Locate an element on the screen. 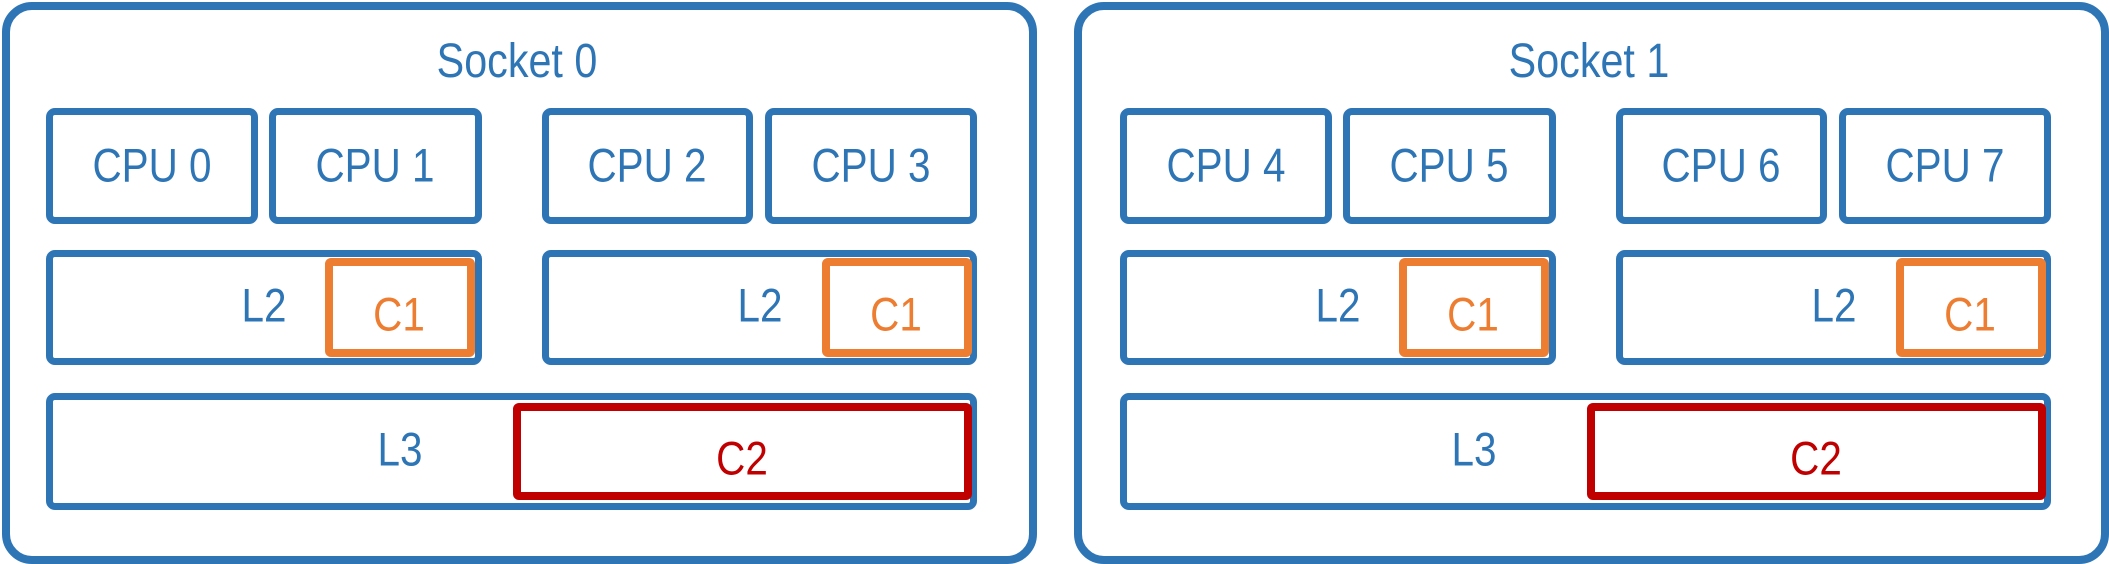  cpu-label: CPU 7 is located at coordinates (1945, 165).